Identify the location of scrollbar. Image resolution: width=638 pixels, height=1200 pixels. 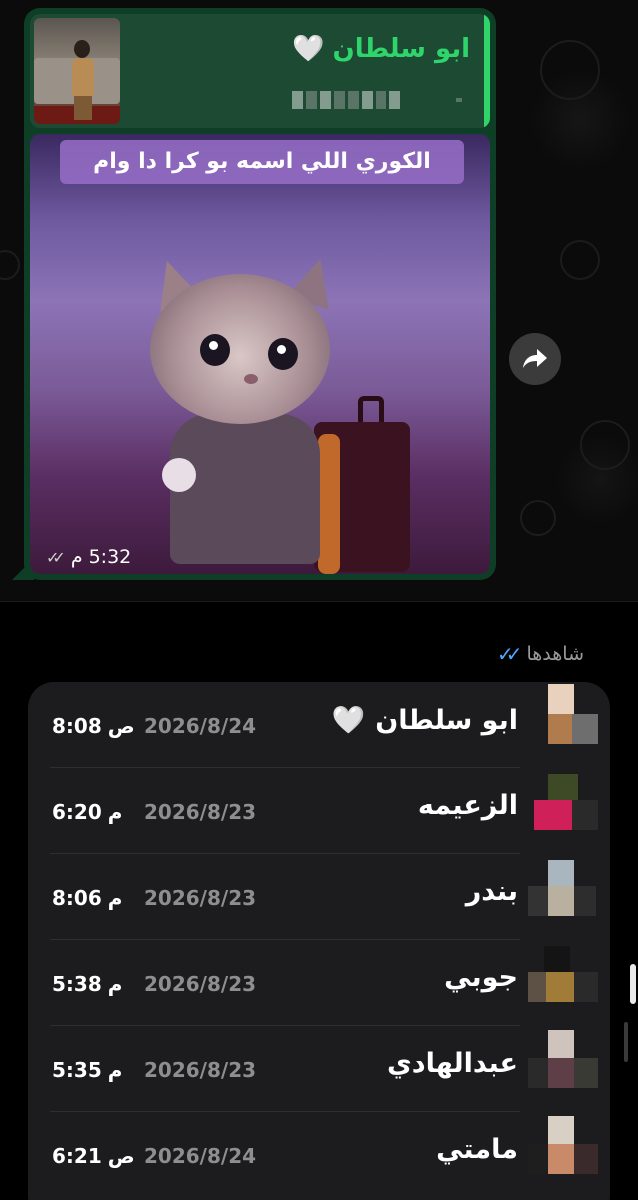
(626, 1042).